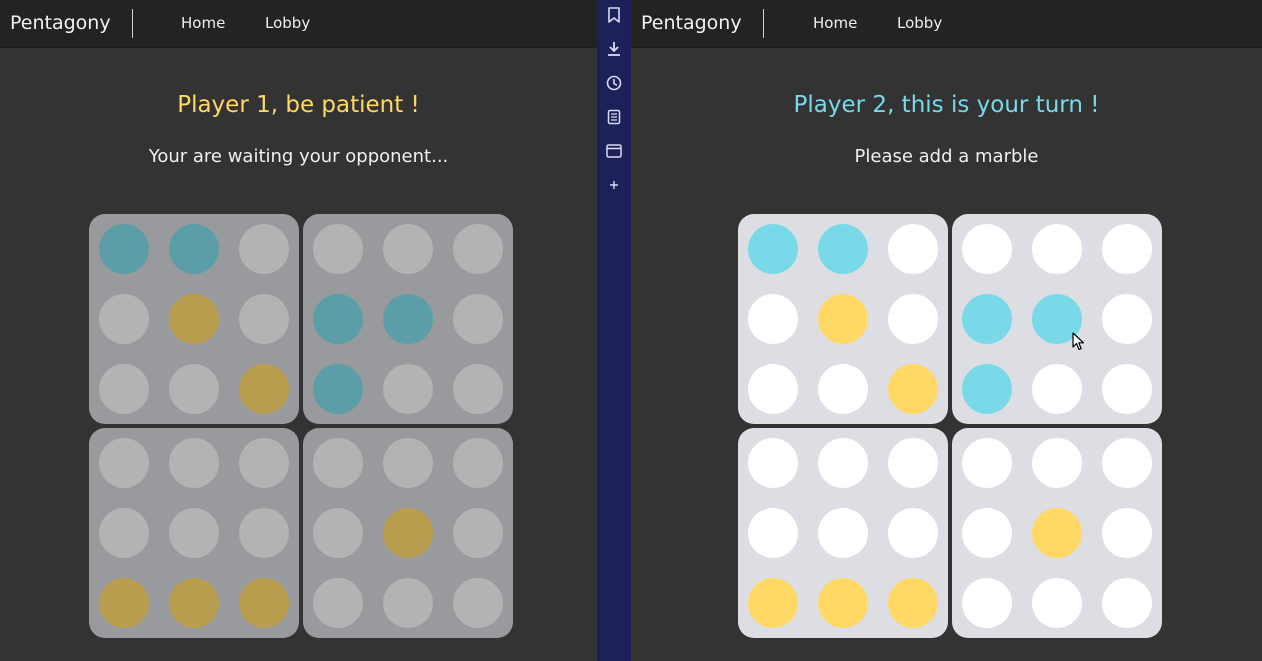 The image size is (1262, 661). What do you see at coordinates (614, 15) in the screenshot?
I see `bookmark-icon` at bounding box center [614, 15].